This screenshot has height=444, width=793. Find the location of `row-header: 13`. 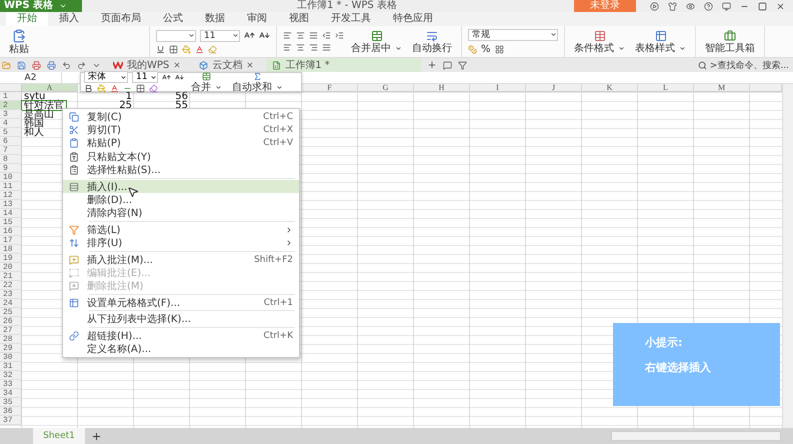

row-header: 13 is located at coordinates (11, 204).